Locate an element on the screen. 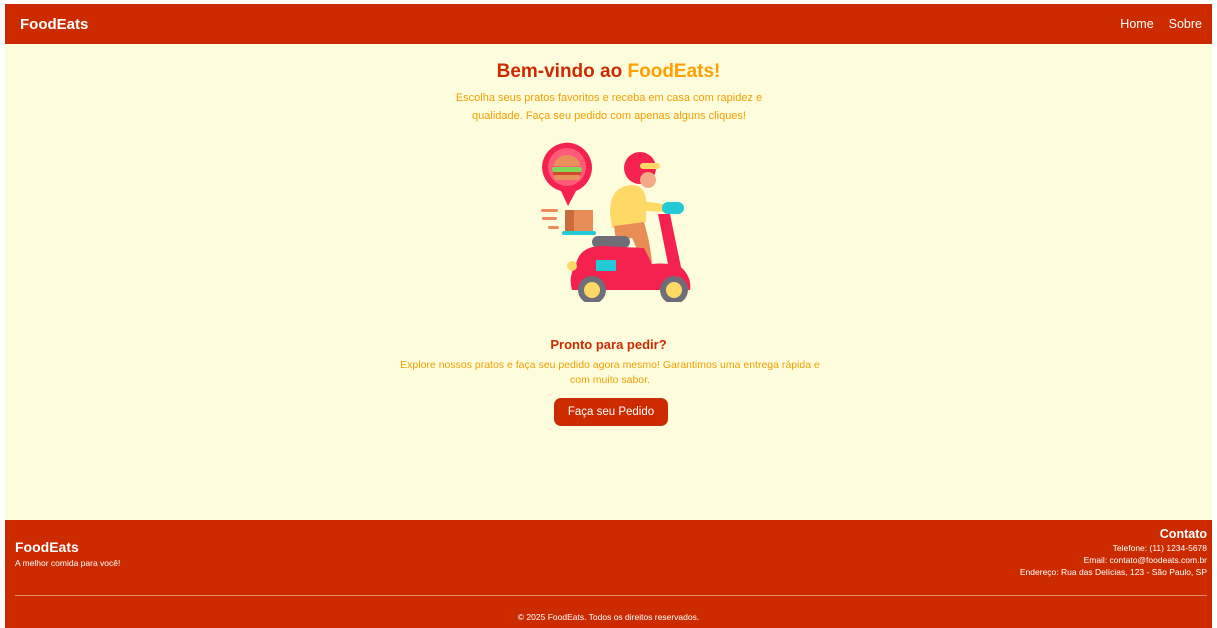 The height and width of the screenshot is (628, 1217). contact-email: Email: contato@foodeats.com.br is located at coordinates (1145, 560).